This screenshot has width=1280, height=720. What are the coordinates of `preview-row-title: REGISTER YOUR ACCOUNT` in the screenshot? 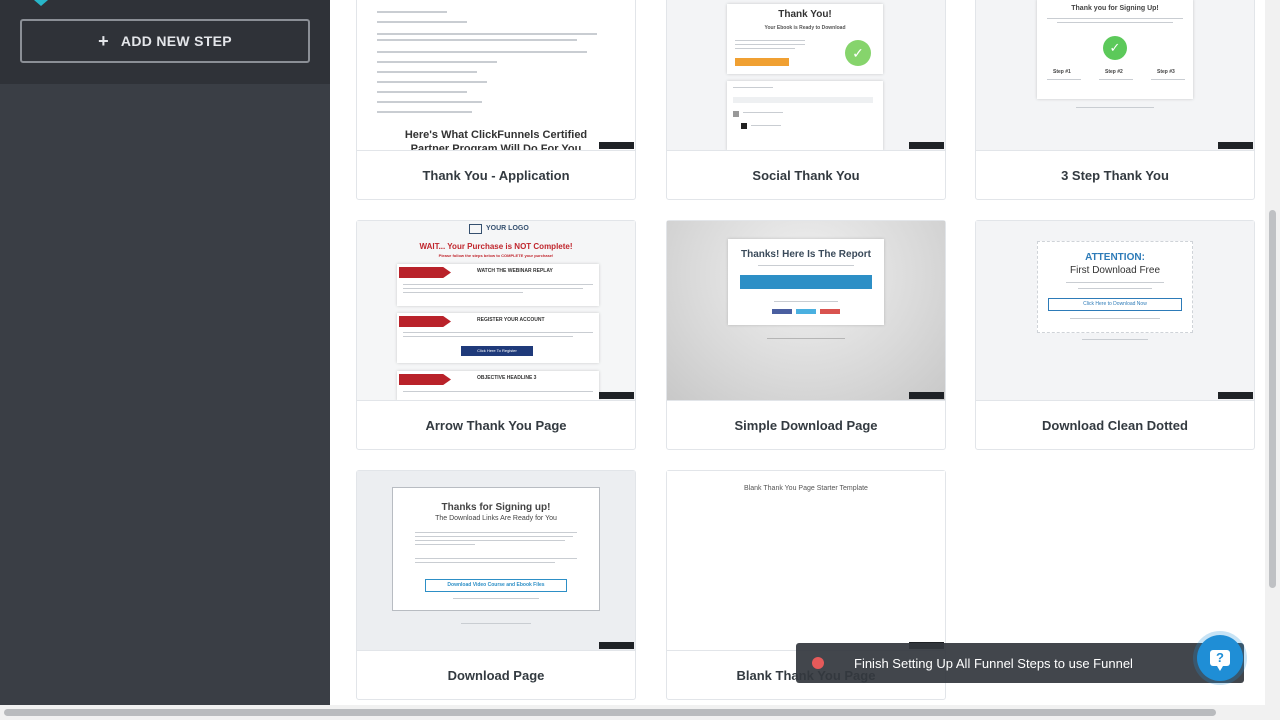 It's located at (511, 320).